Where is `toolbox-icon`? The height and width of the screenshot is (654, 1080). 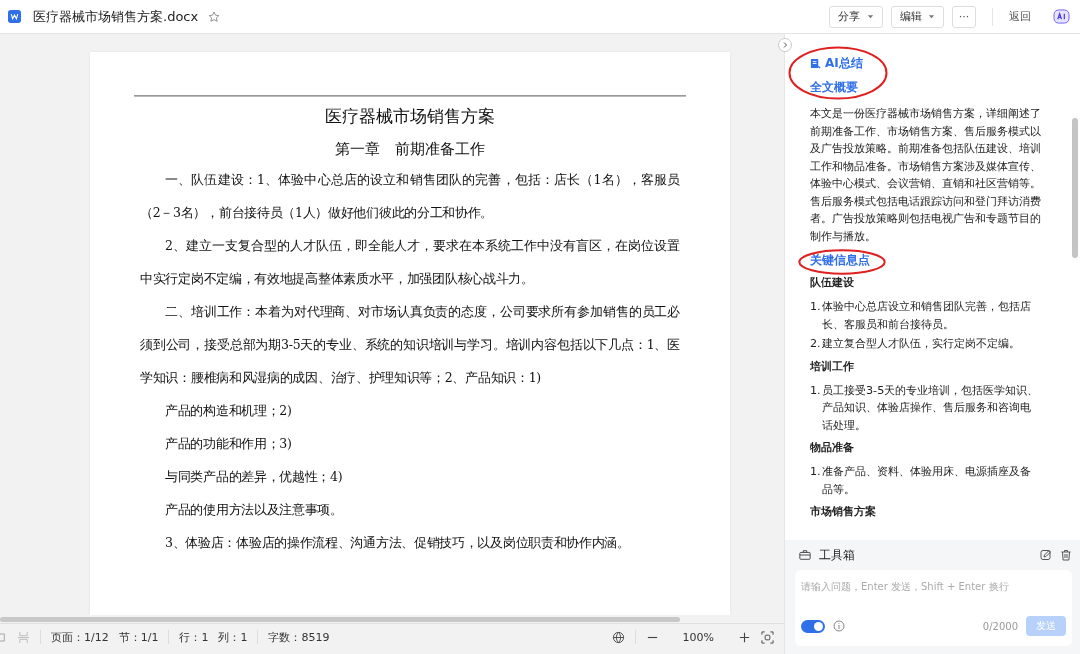
toolbox-icon is located at coordinates (805, 555).